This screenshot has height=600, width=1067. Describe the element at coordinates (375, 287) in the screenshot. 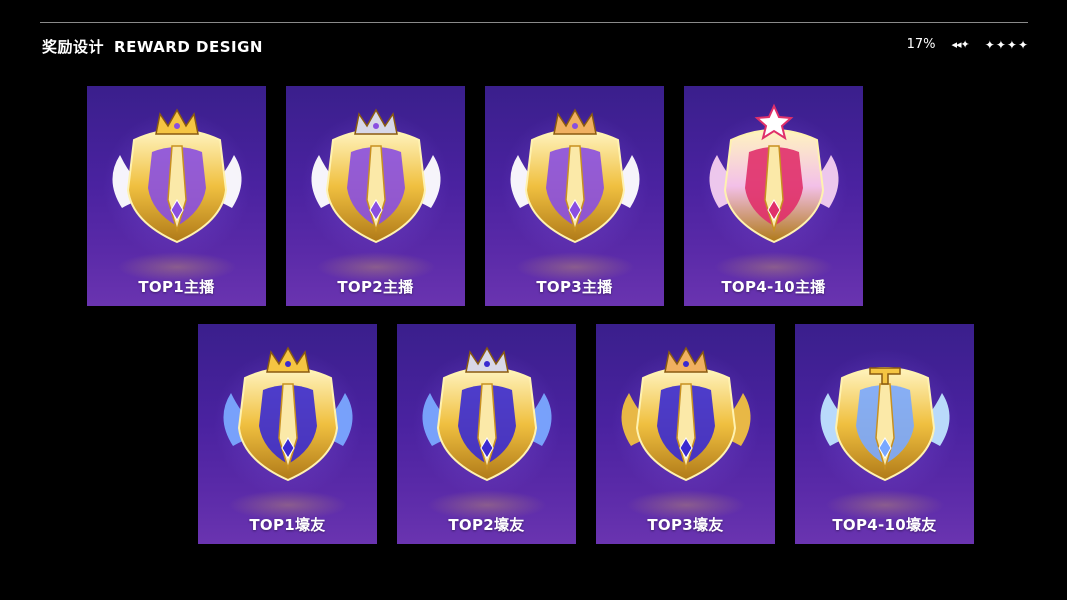

I see `card-label: TOP2主播` at that location.